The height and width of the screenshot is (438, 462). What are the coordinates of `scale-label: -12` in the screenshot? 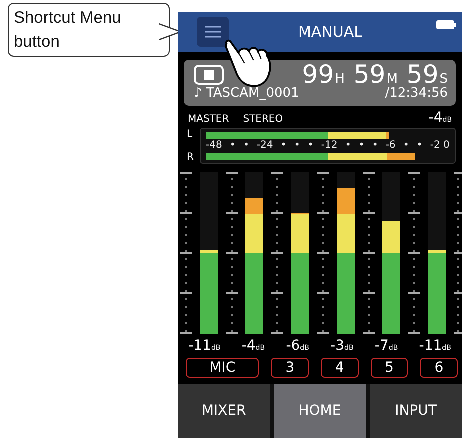 It's located at (329, 146).